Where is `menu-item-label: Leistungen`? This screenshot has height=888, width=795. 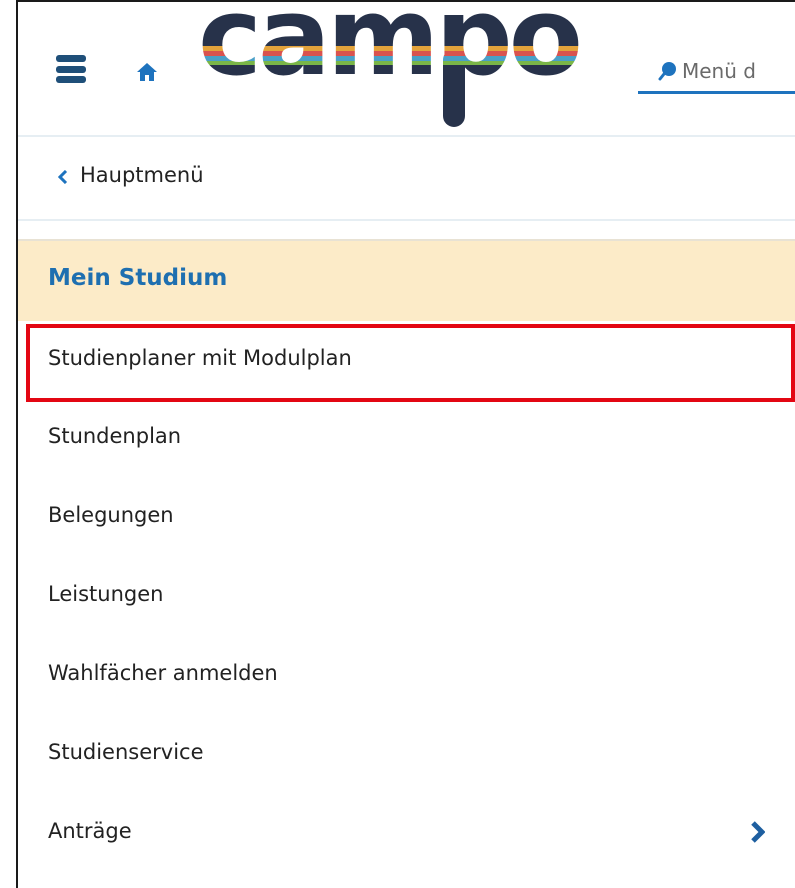 menu-item-label: Leistungen is located at coordinates (106, 594).